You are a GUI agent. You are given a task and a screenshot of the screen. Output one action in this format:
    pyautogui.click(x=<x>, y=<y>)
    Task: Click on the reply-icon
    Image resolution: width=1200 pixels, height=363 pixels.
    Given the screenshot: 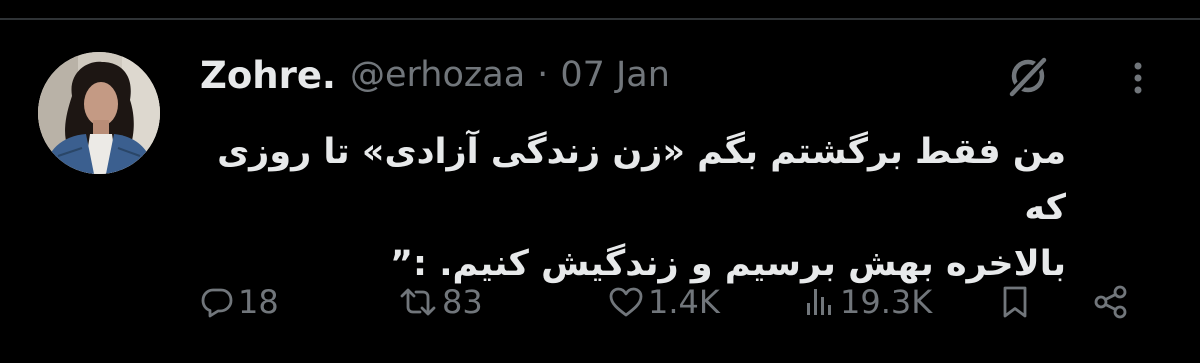 What is the action you would take?
    pyautogui.click(x=217, y=303)
    